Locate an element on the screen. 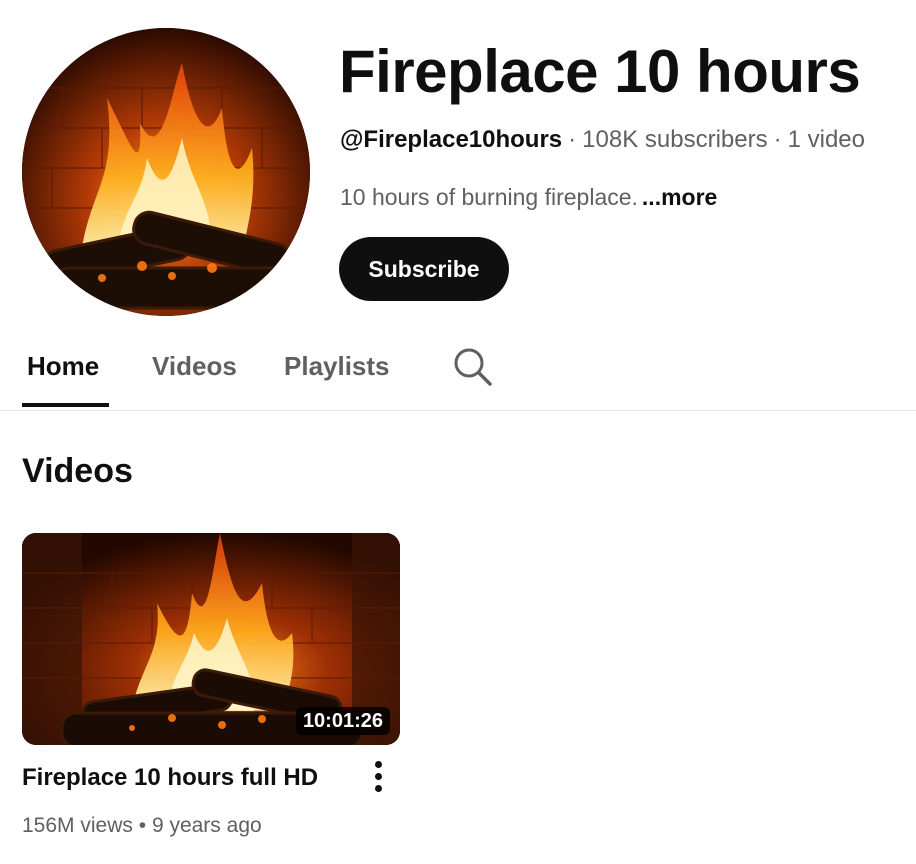  search-icon is located at coordinates (473, 367).